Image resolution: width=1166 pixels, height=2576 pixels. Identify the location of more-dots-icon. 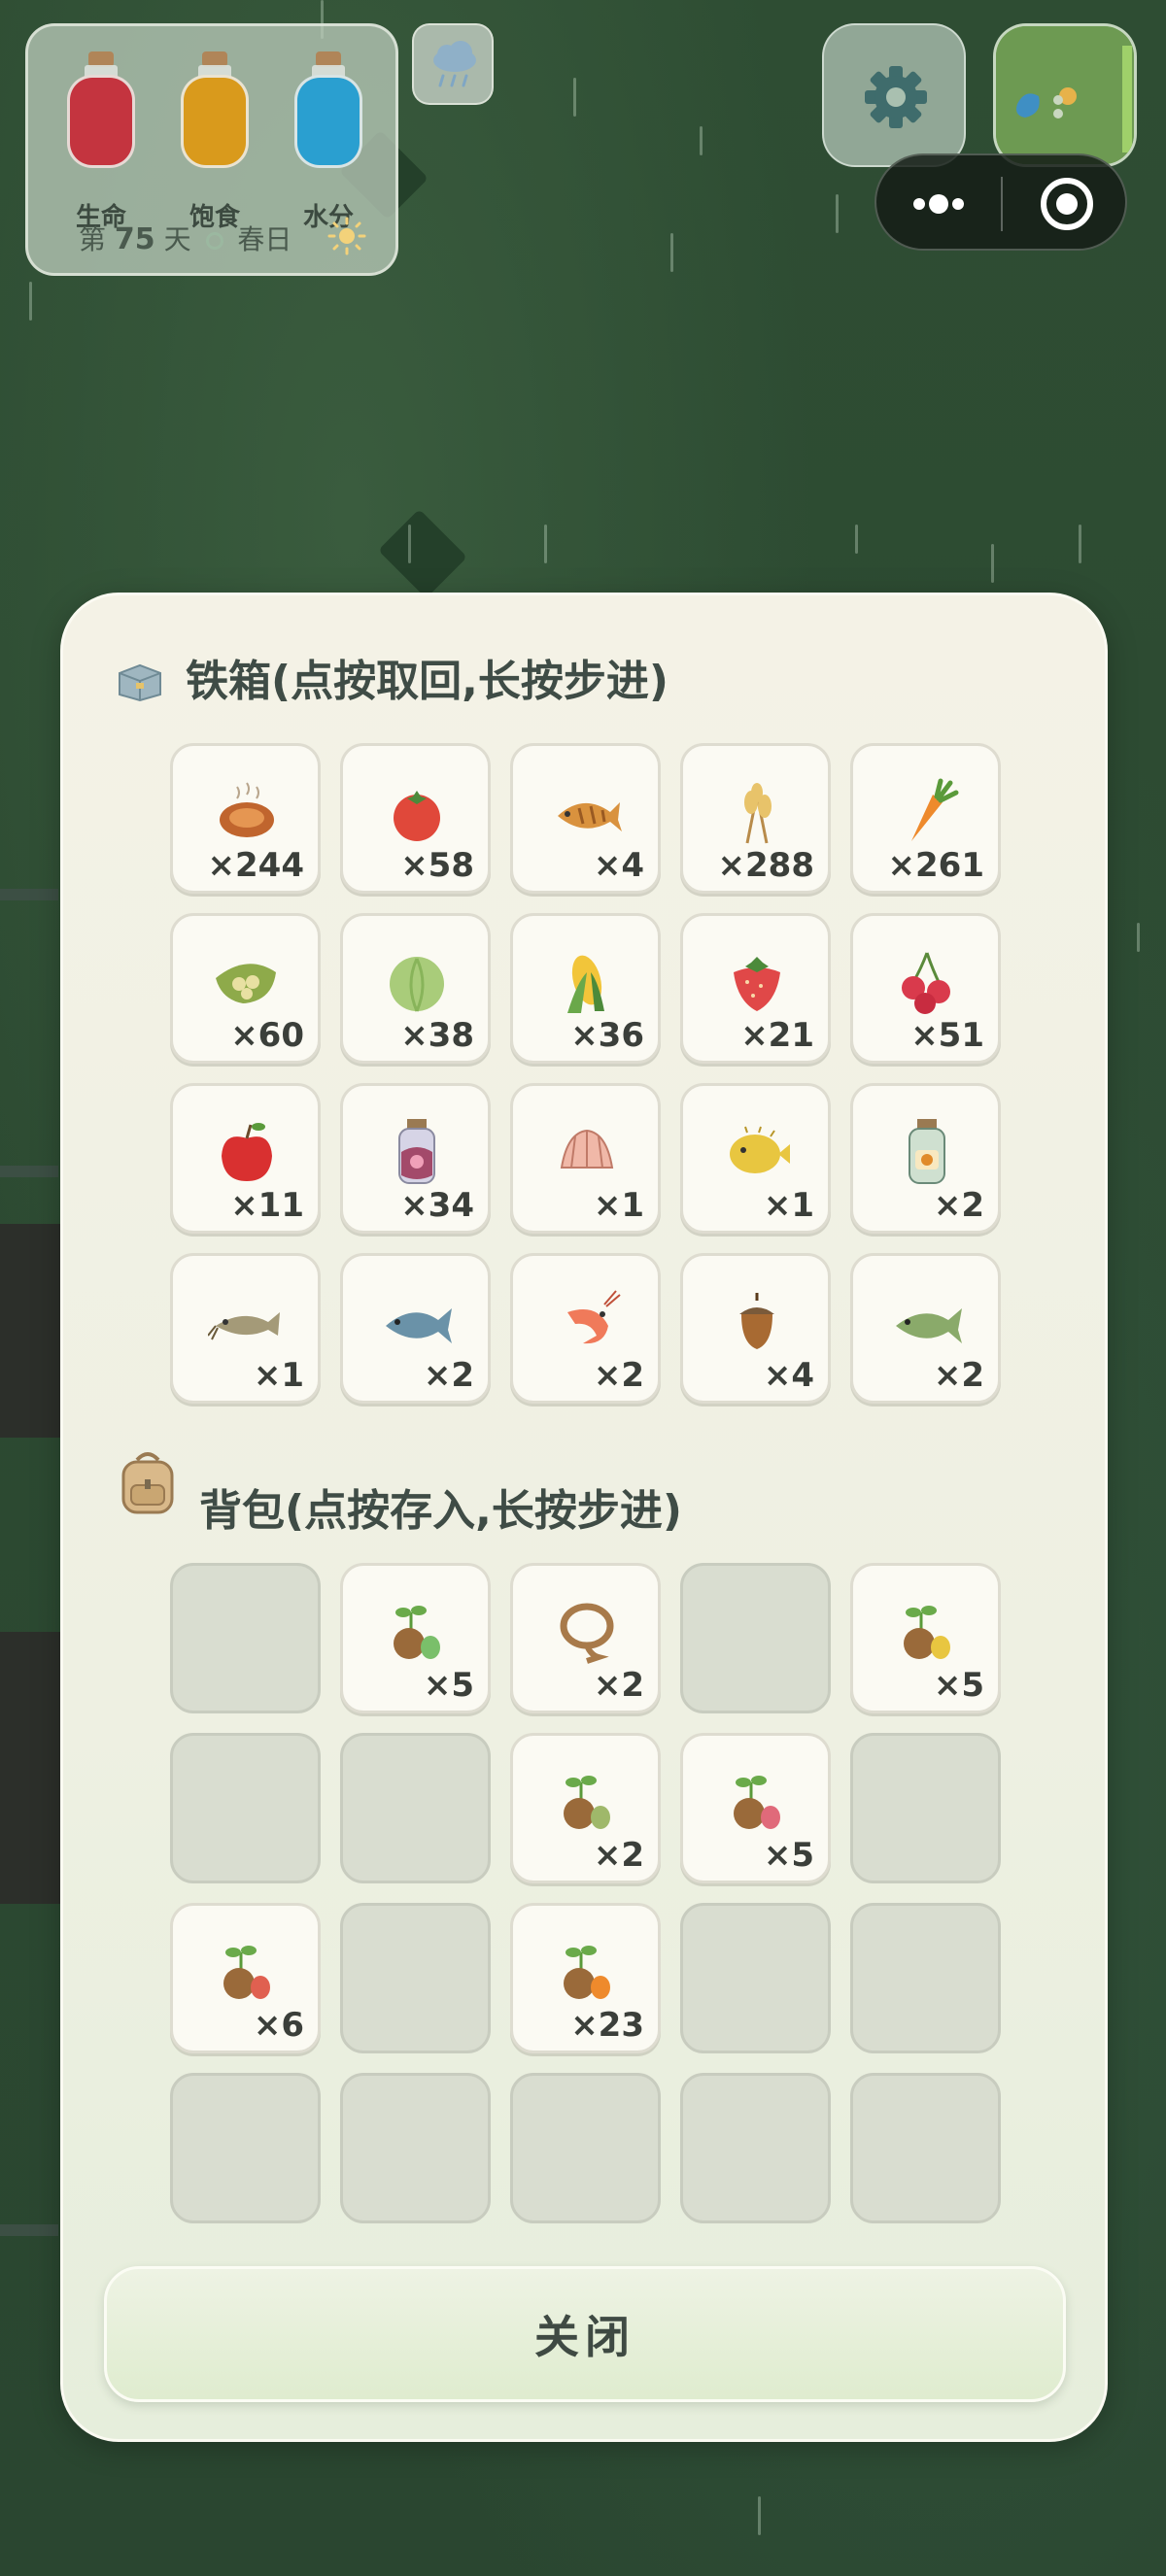
(938, 204).